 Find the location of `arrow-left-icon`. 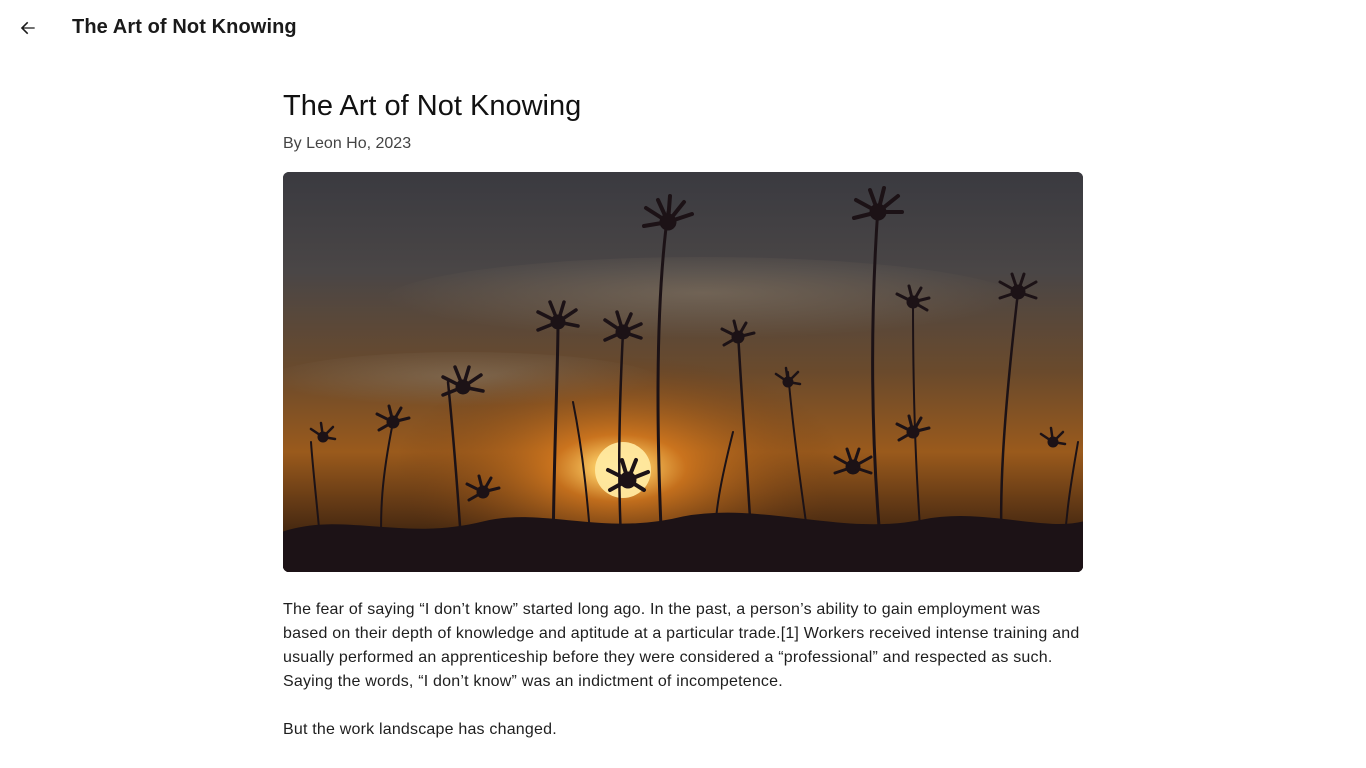

arrow-left-icon is located at coordinates (27, 28).